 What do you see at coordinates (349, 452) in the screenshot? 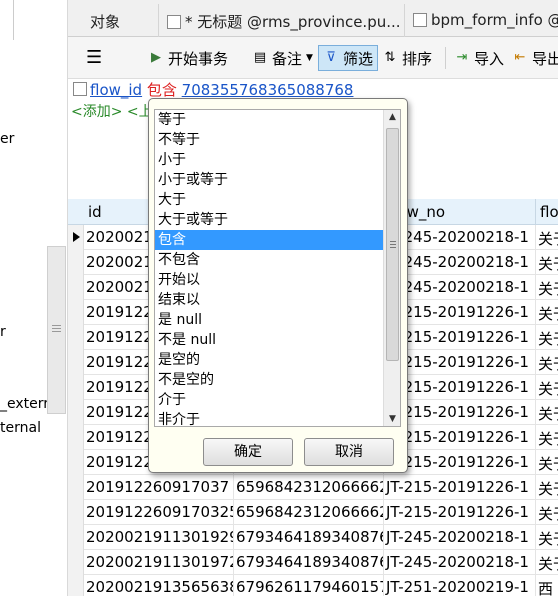
I see `cancel-button: 取消` at bounding box center [349, 452].